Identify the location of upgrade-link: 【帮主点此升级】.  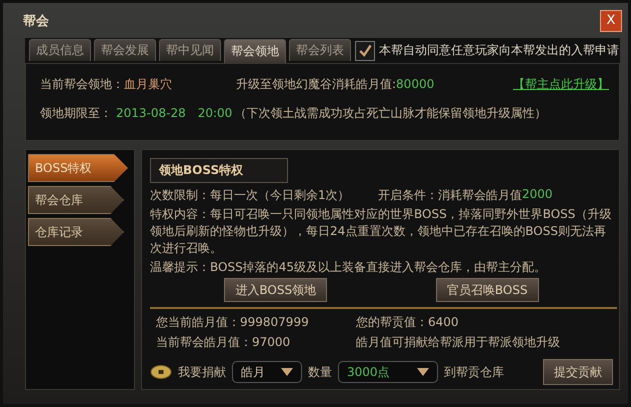
(561, 85).